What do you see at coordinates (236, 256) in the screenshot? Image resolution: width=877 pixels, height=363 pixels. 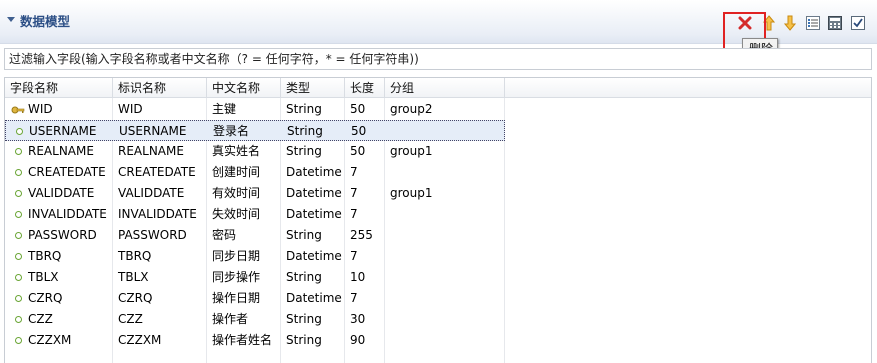 I see `cell-chinese-name: 同步日期` at bounding box center [236, 256].